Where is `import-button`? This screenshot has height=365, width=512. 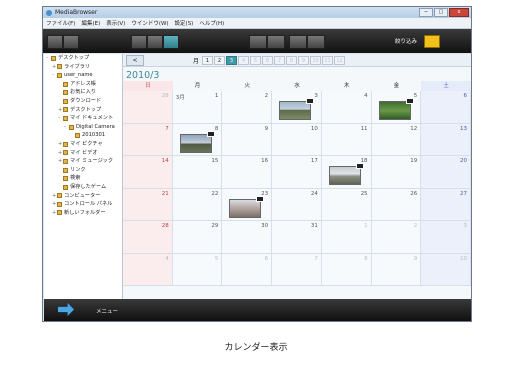
import-button is located at coordinates (258, 42).